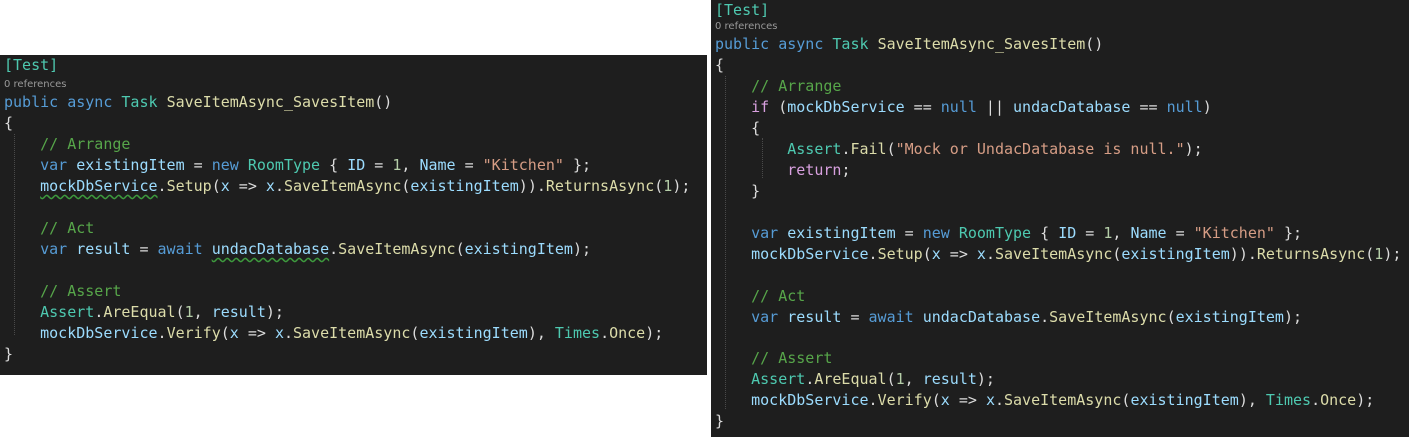  What do you see at coordinates (90, 102) in the screenshot?
I see `keyword: async` at bounding box center [90, 102].